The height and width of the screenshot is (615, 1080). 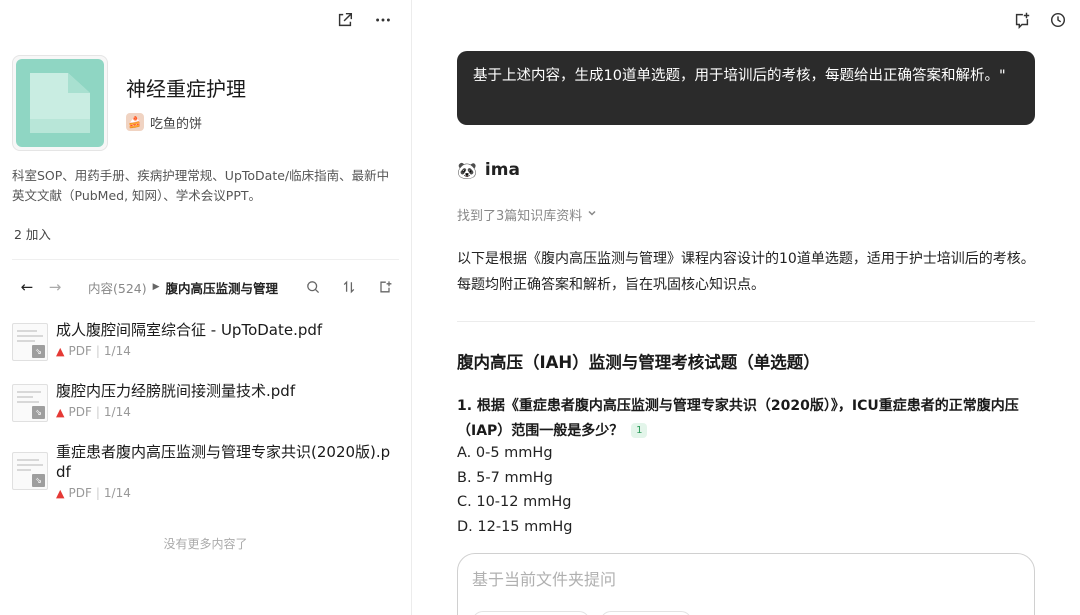 I want to click on assistant-header: 🐼 ima, so click(x=488, y=170).